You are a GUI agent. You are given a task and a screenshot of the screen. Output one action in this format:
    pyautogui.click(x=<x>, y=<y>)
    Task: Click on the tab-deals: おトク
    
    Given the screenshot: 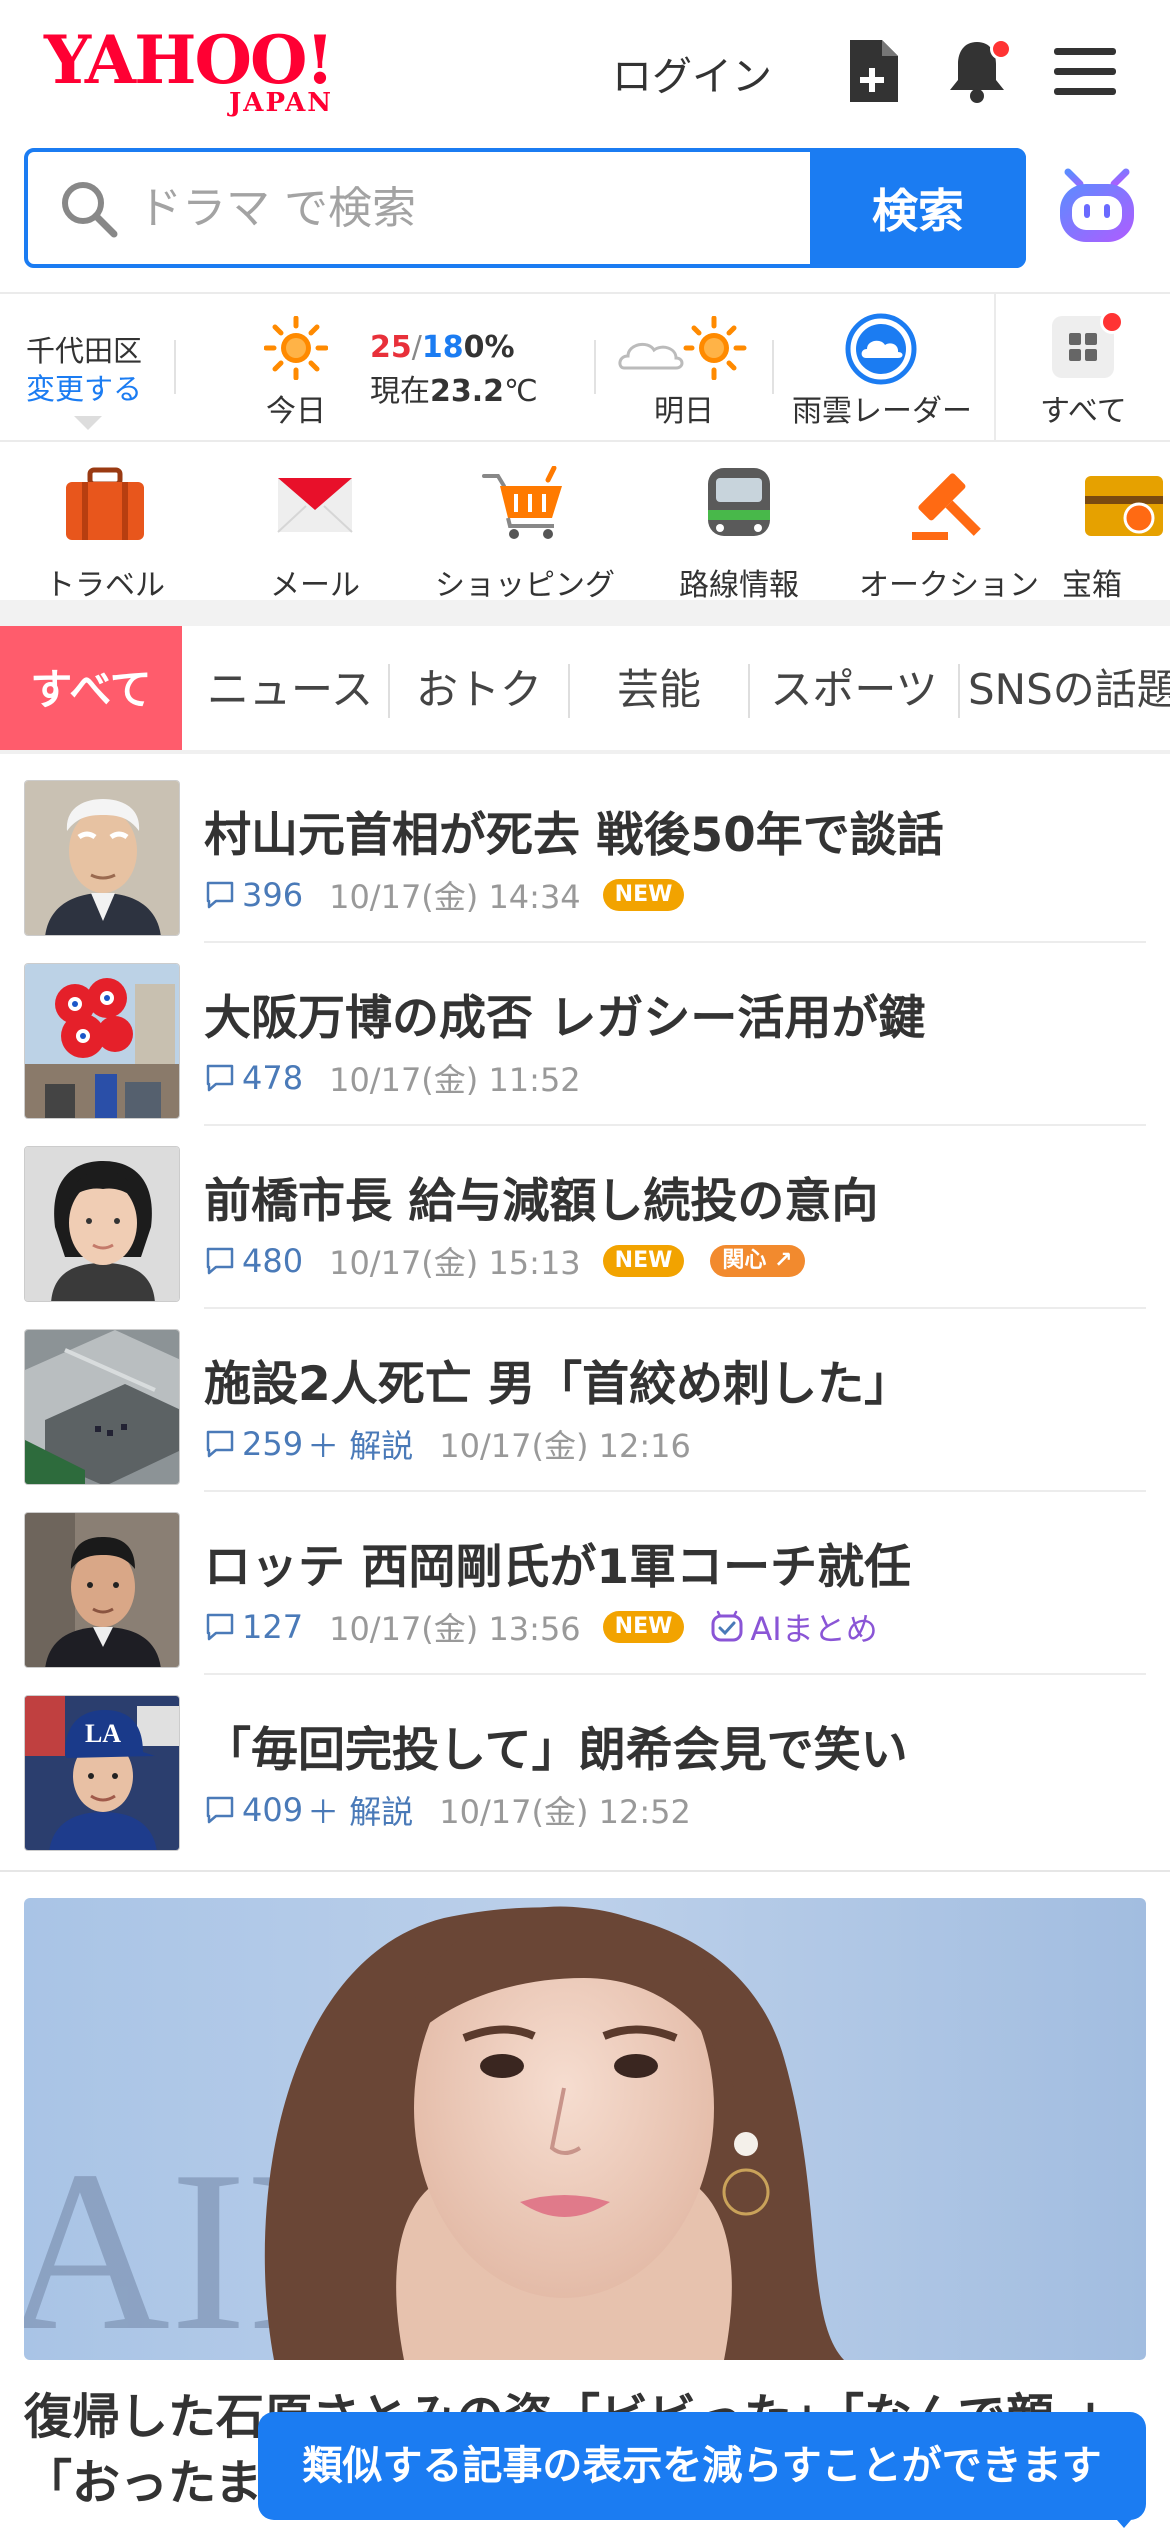 What is the action you would take?
    pyautogui.click(x=479, y=688)
    